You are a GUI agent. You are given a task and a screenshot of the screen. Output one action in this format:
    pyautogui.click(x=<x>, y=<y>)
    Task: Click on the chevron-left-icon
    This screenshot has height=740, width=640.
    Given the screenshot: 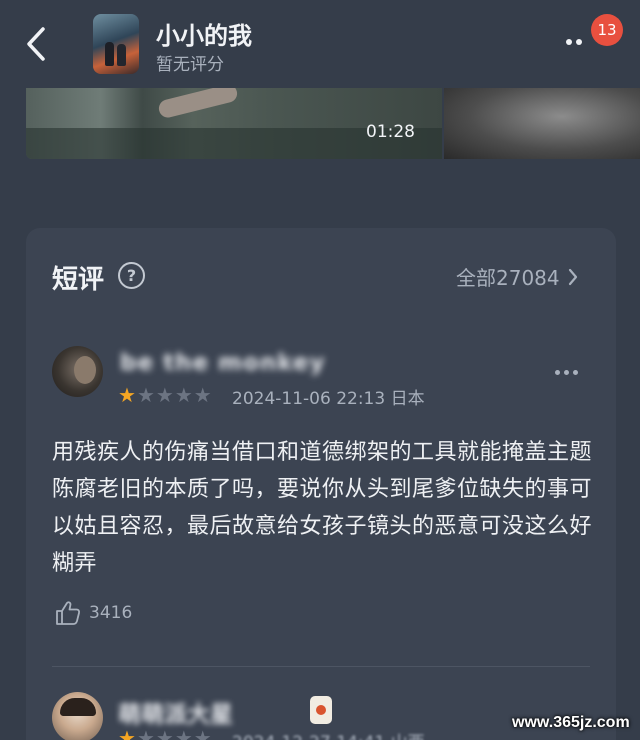 What is the action you would take?
    pyautogui.click(x=36, y=44)
    